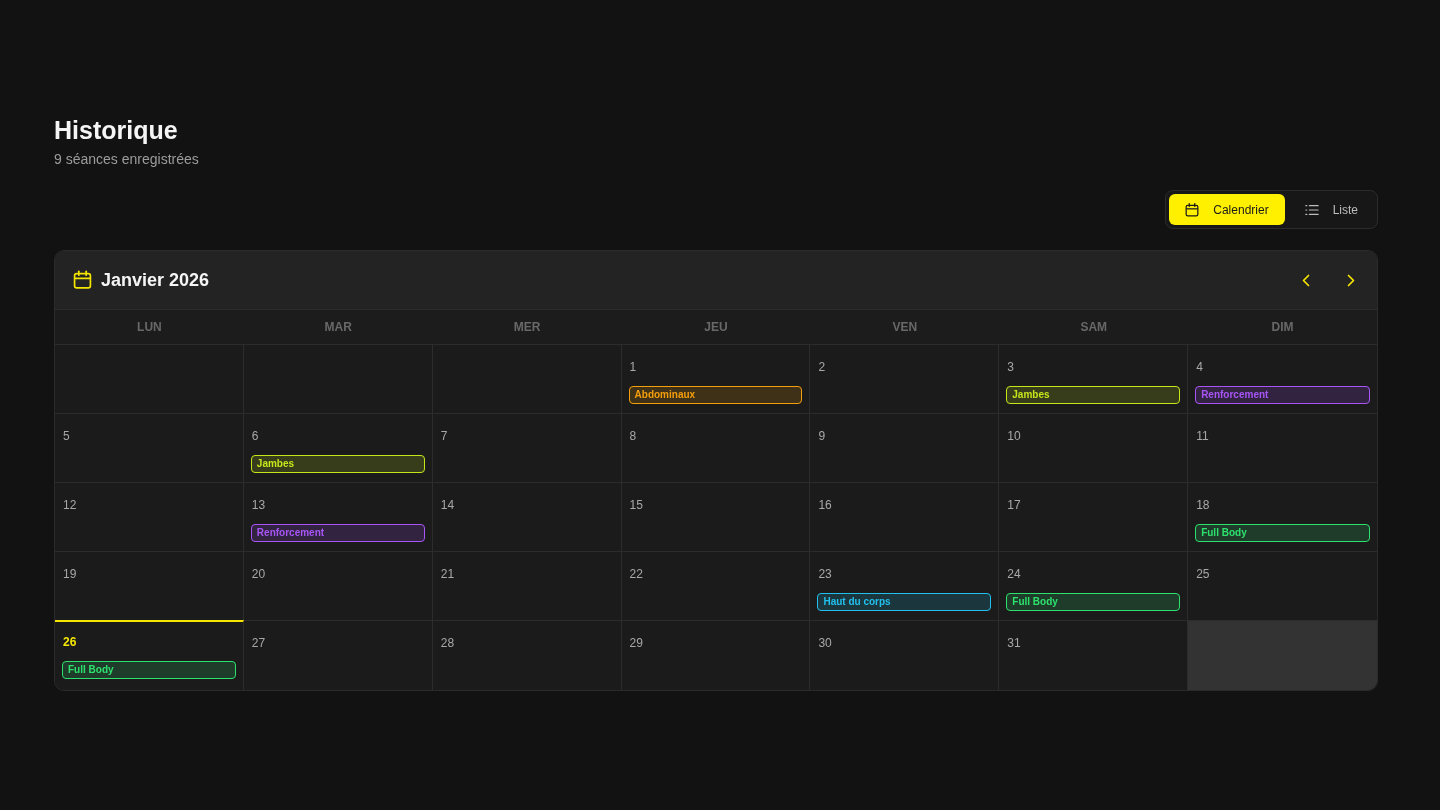 This screenshot has height=810, width=1440. What do you see at coordinates (1202, 505) in the screenshot?
I see `day-number: 18` at bounding box center [1202, 505].